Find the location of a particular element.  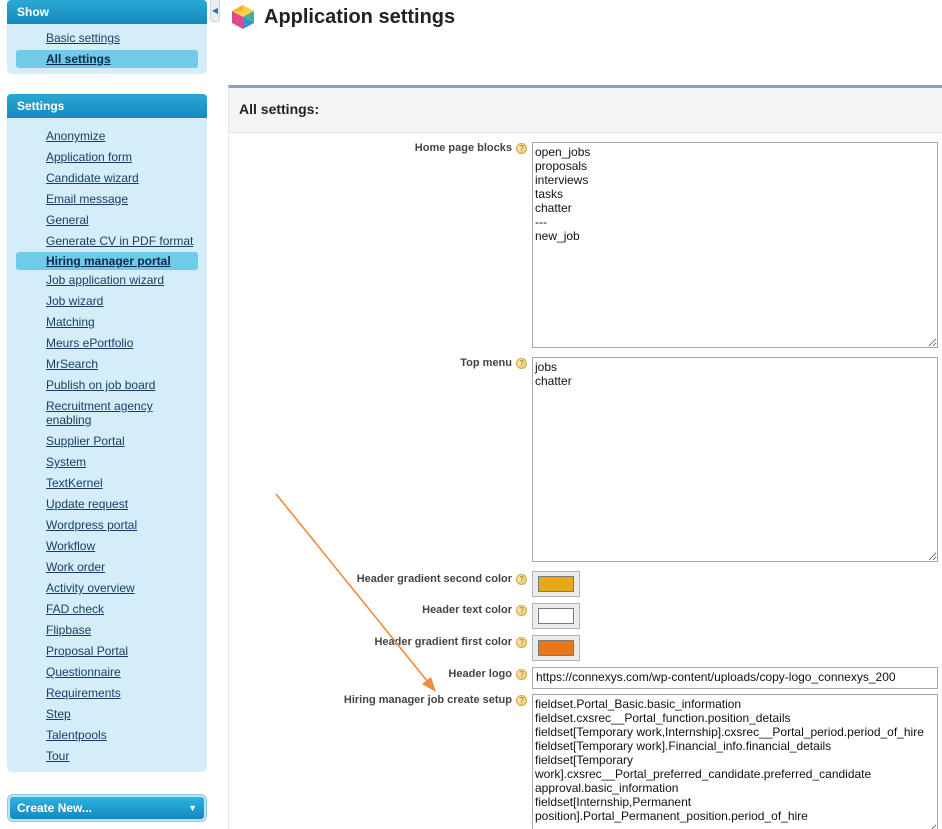

show-panel-header: Show is located at coordinates (107, 12).